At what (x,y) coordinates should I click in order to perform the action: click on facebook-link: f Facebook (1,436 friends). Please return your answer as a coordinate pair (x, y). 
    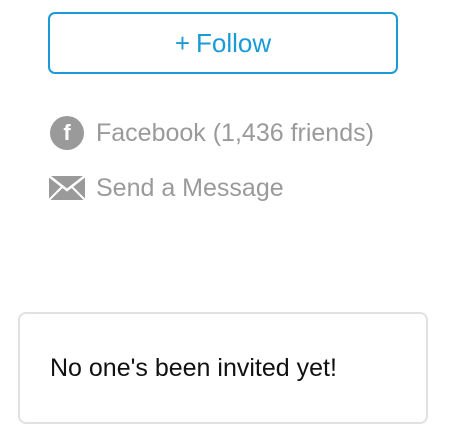
    Looking at the image, I should click on (211, 133).